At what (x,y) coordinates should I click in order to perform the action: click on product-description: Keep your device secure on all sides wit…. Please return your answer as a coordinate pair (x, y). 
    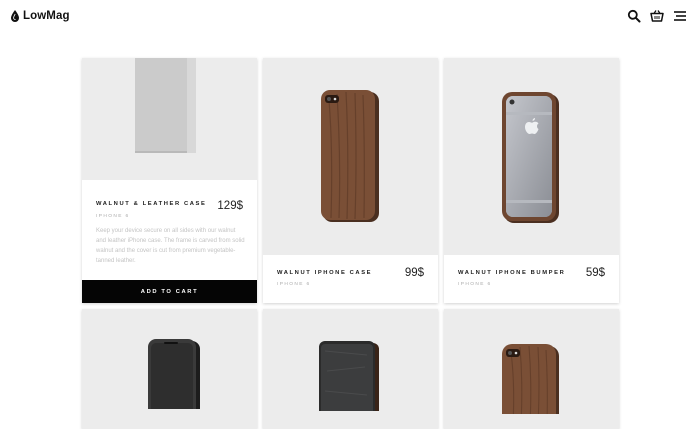
    Looking at the image, I should click on (170, 246).